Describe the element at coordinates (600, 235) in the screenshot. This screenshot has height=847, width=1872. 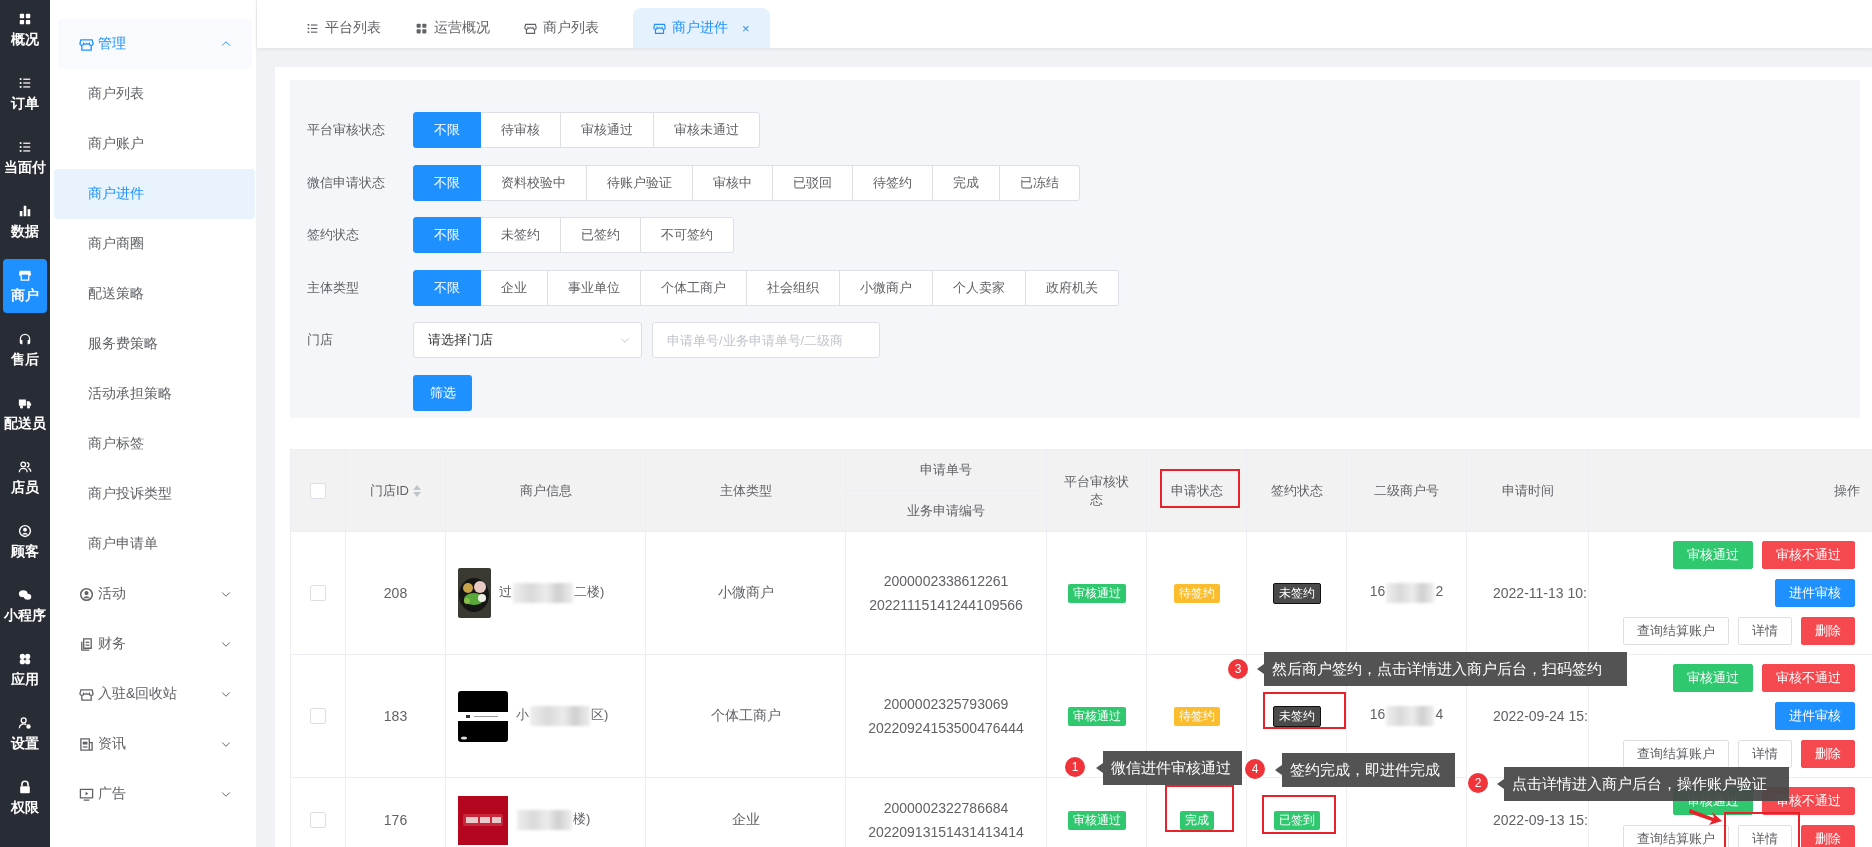
I see `filter-option: 已签约` at that location.